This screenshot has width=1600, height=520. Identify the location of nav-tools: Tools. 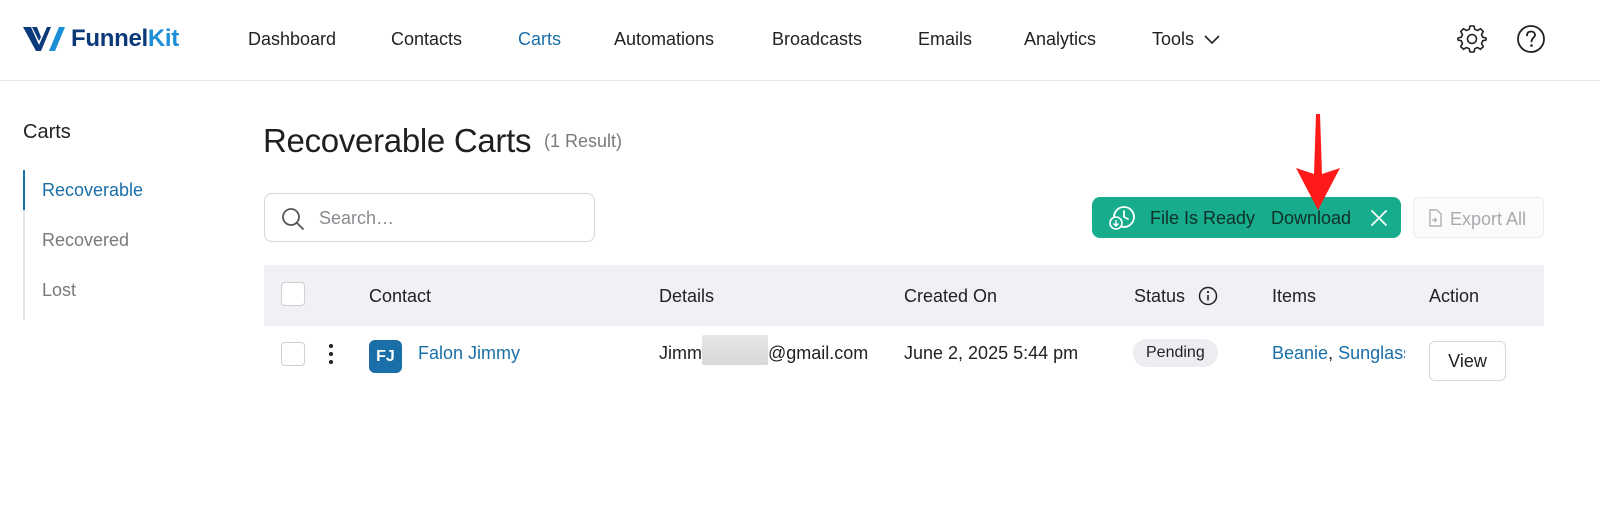
(1186, 39).